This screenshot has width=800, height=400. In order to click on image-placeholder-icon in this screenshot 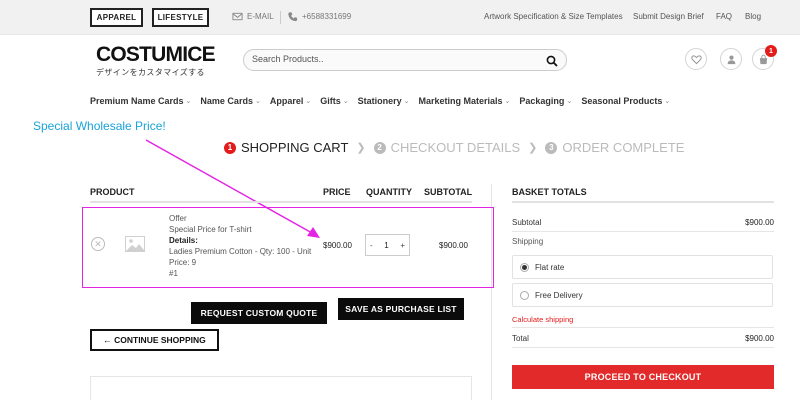, I will do `click(135, 244)`.